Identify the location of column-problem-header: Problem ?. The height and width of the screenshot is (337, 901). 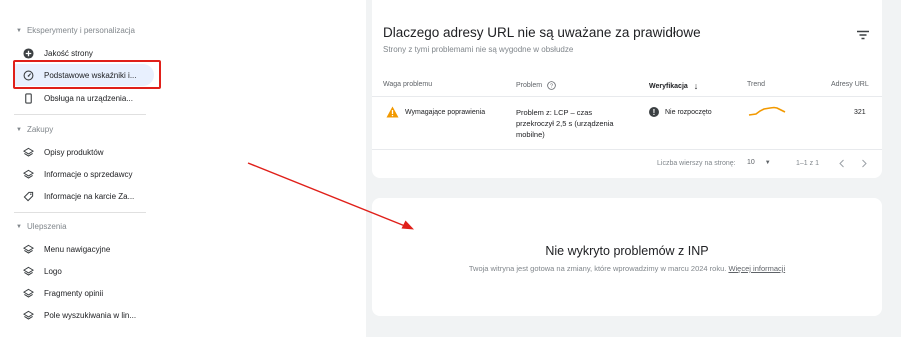
(536, 85).